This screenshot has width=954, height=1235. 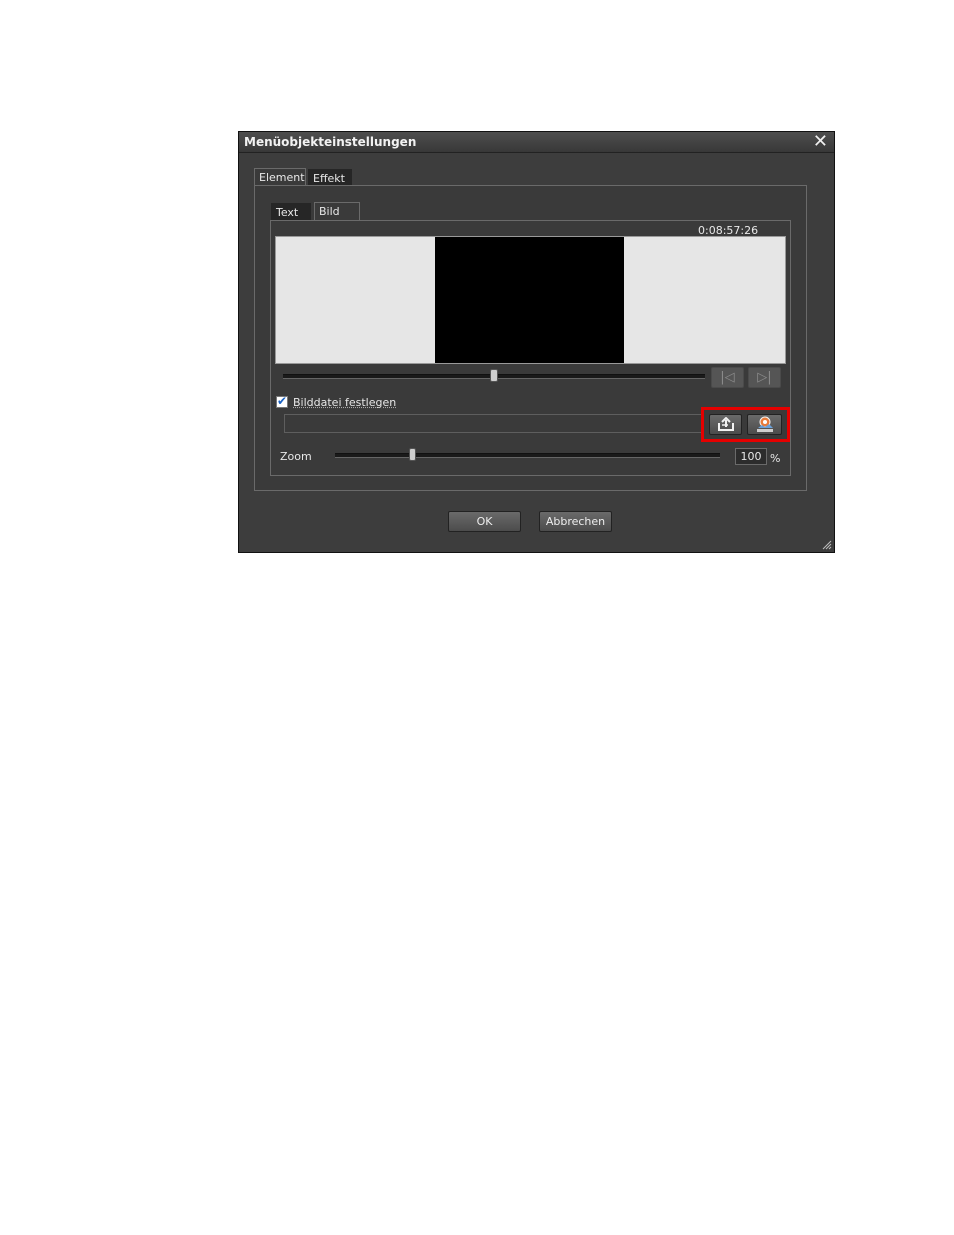 I want to click on step-forward-icon: ▷|, so click(x=764, y=377).